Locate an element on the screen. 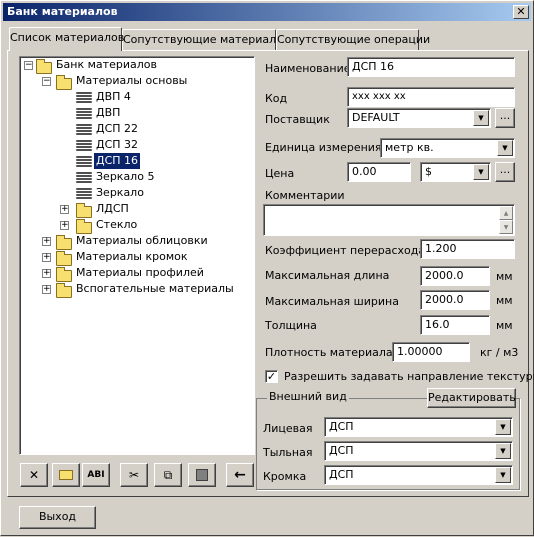  back-label: Тыльная is located at coordinates (288, 452).